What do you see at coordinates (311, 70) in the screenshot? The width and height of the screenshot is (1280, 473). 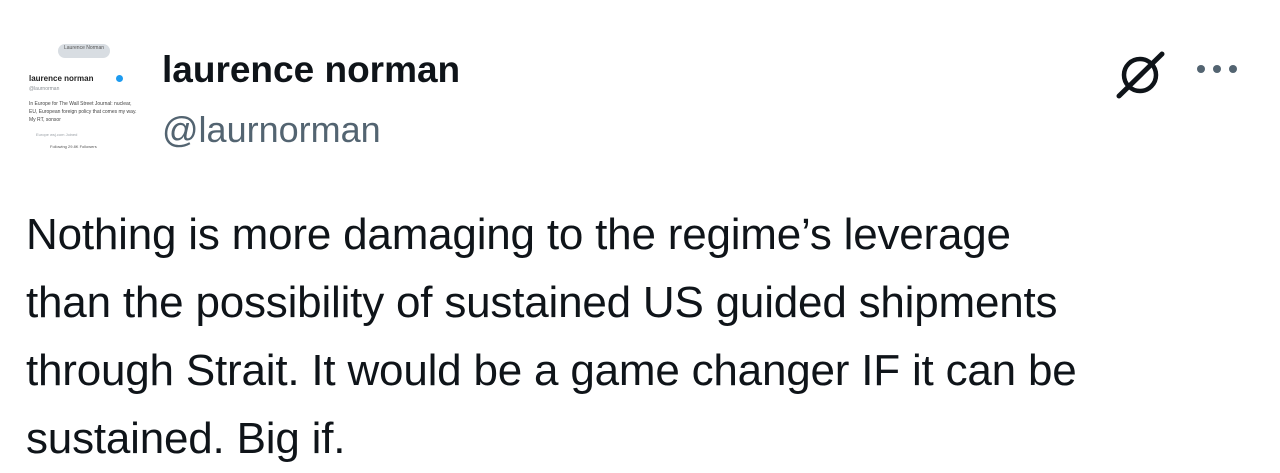 I see `author-display-name: laurence norman` at bounding box center [311, 70].